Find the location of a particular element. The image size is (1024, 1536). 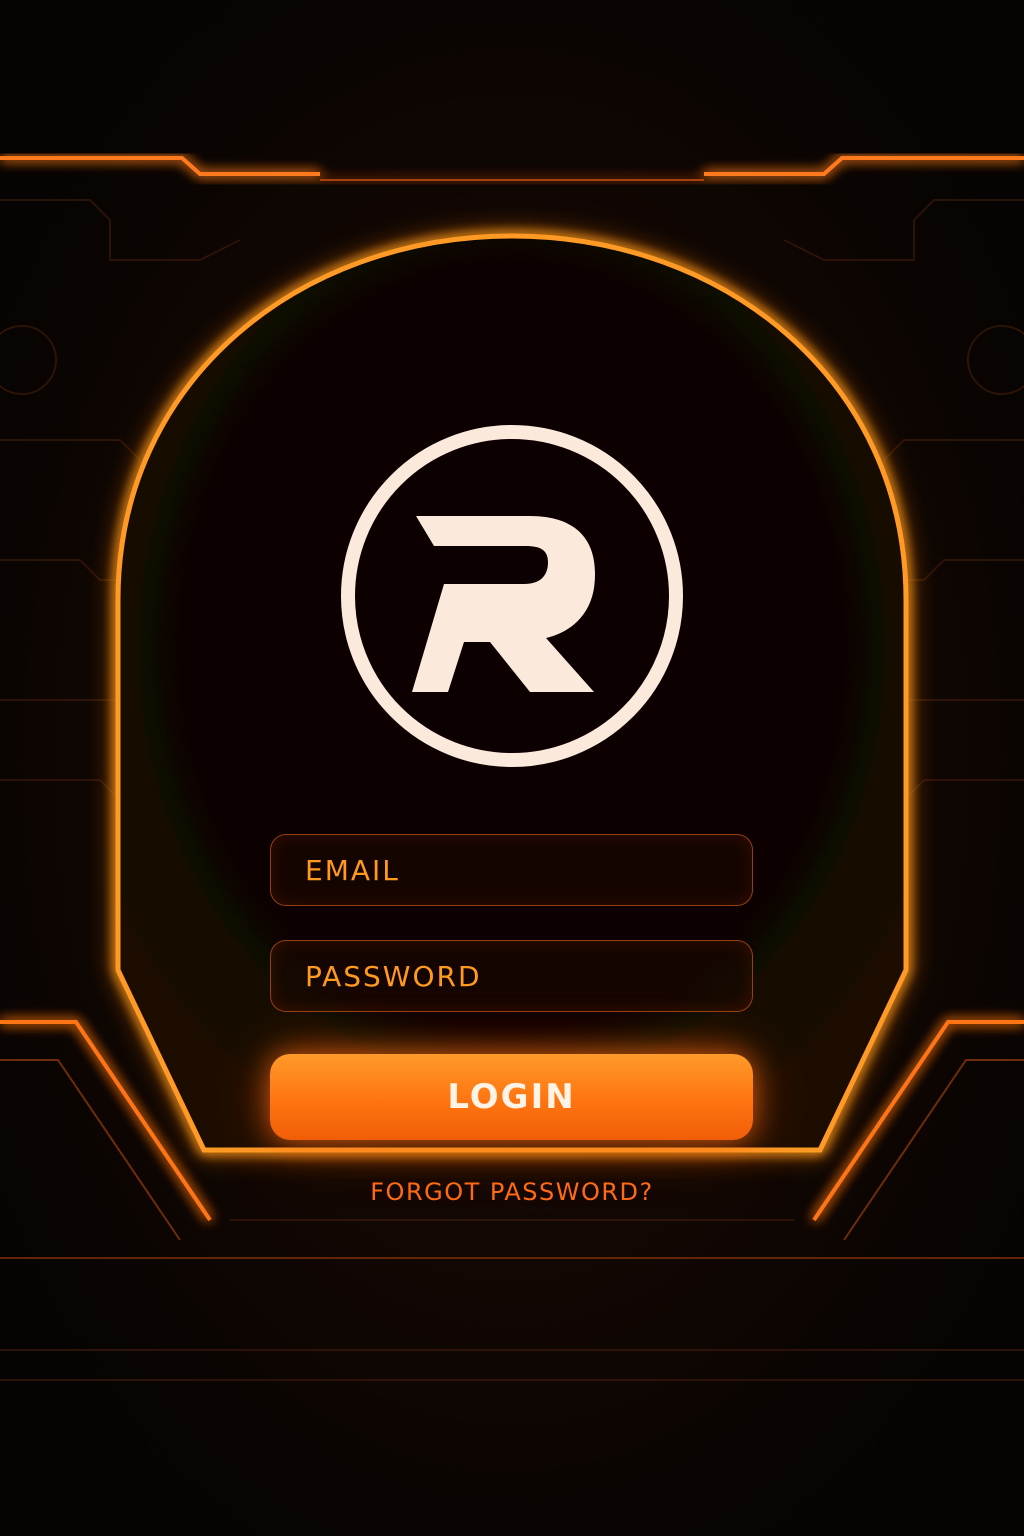

top-neon-bars is located at coordinates (512, 168).